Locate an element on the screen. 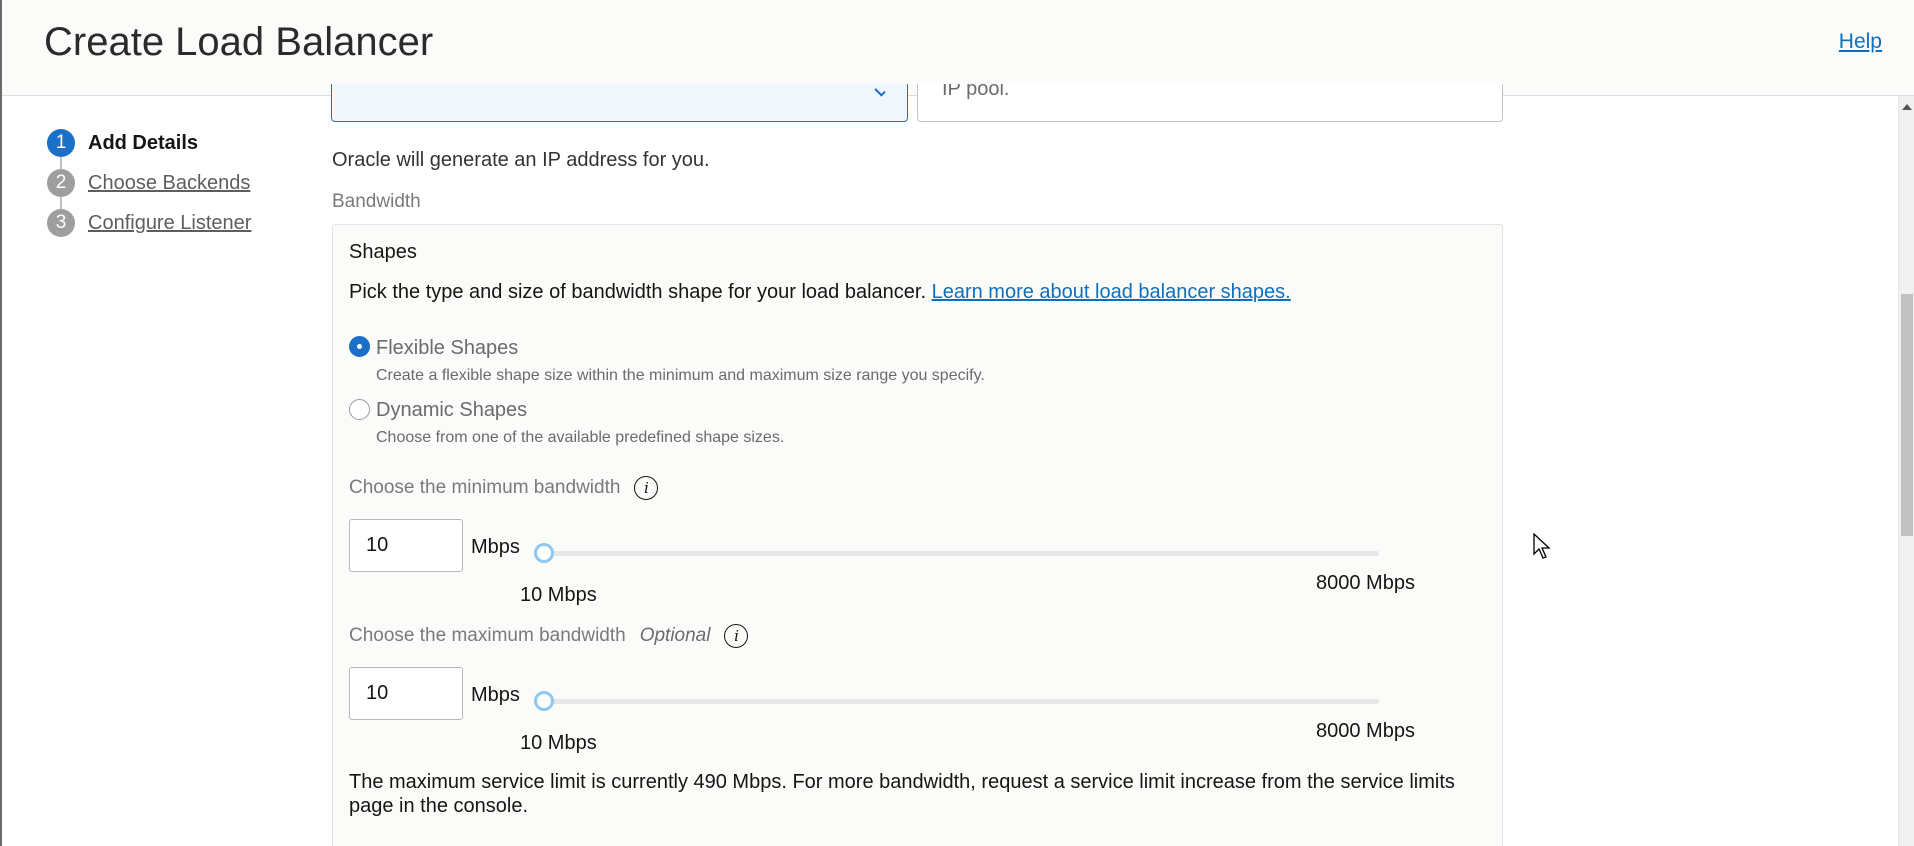  min-bandwidth-input: 10 is located at coordinates (406, 545).